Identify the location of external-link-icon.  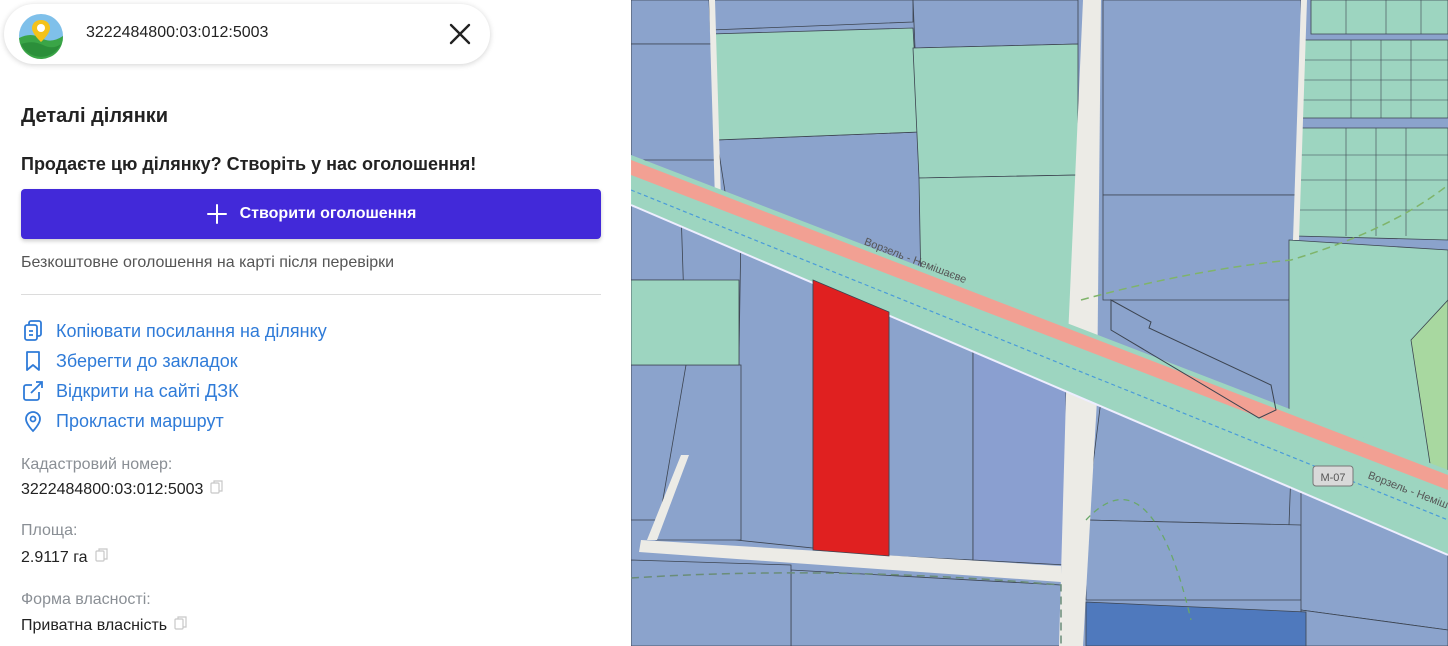
(33, 391).